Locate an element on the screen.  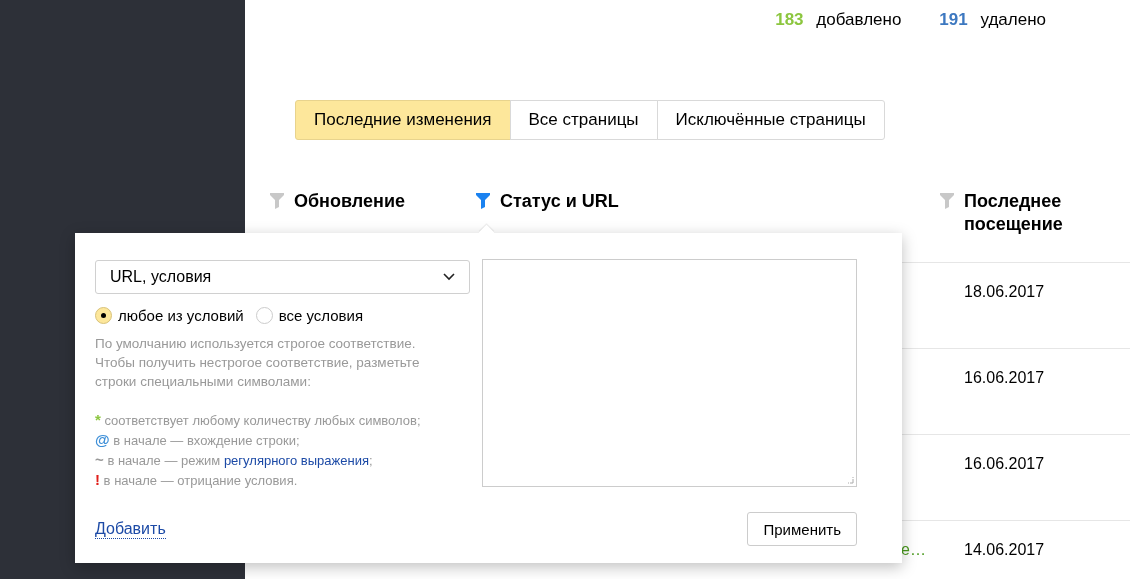
tab: Все страницы is located at coordinates (583, 120).